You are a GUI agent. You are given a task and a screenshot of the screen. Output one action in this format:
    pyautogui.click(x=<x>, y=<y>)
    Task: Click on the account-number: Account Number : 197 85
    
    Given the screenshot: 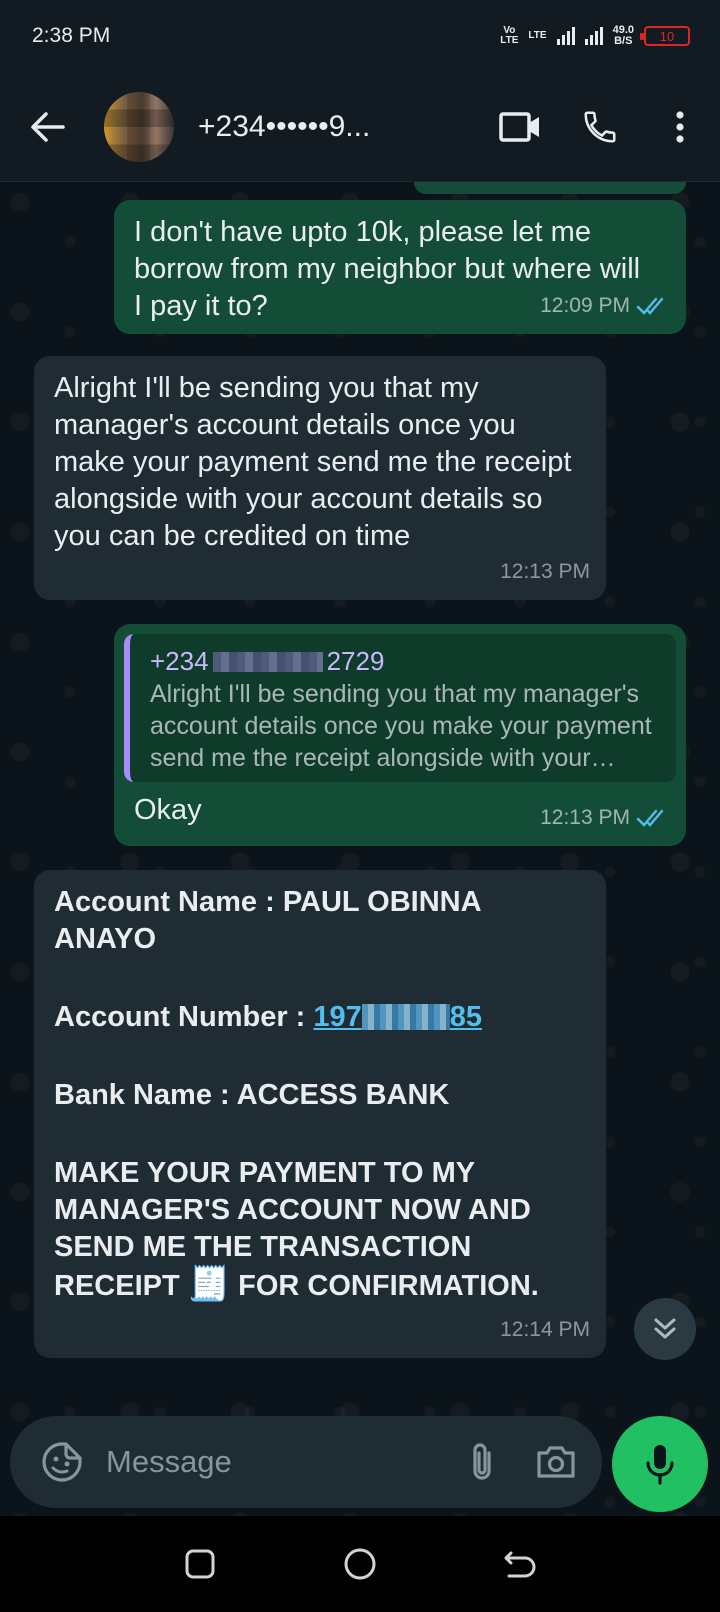 What is the action you would take?
    pyautogui.click(x=320, y=1017)
    